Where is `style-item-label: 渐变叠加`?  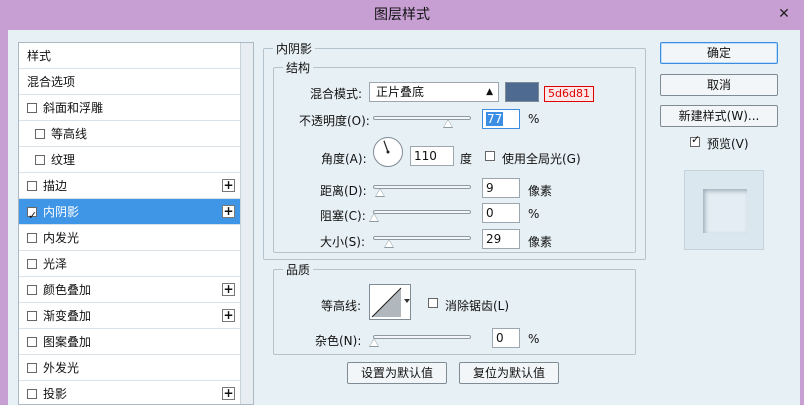 style-item-label: 渐变叠加 is located at coordinates (67, 316).